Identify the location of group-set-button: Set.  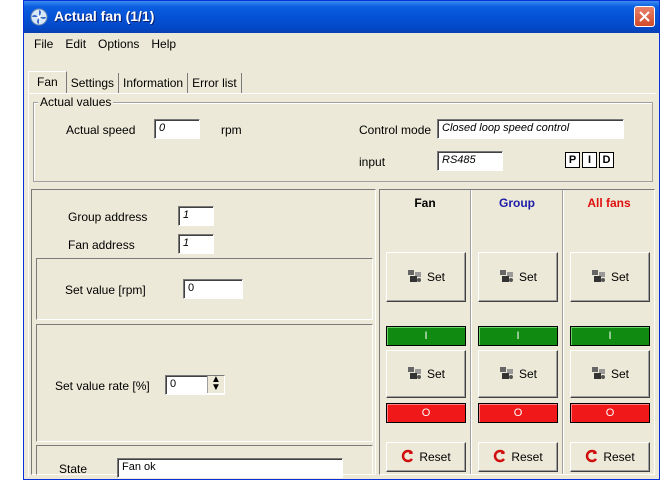
(518, 277).